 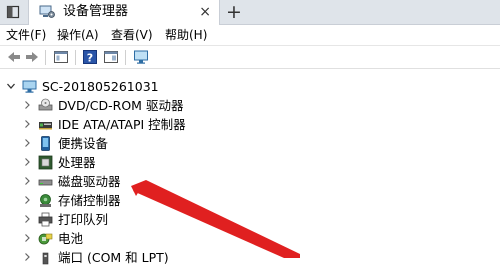 I want to click on tree-item-ports: 端口 (COM 和 LPT), so click(x=250, y=257).